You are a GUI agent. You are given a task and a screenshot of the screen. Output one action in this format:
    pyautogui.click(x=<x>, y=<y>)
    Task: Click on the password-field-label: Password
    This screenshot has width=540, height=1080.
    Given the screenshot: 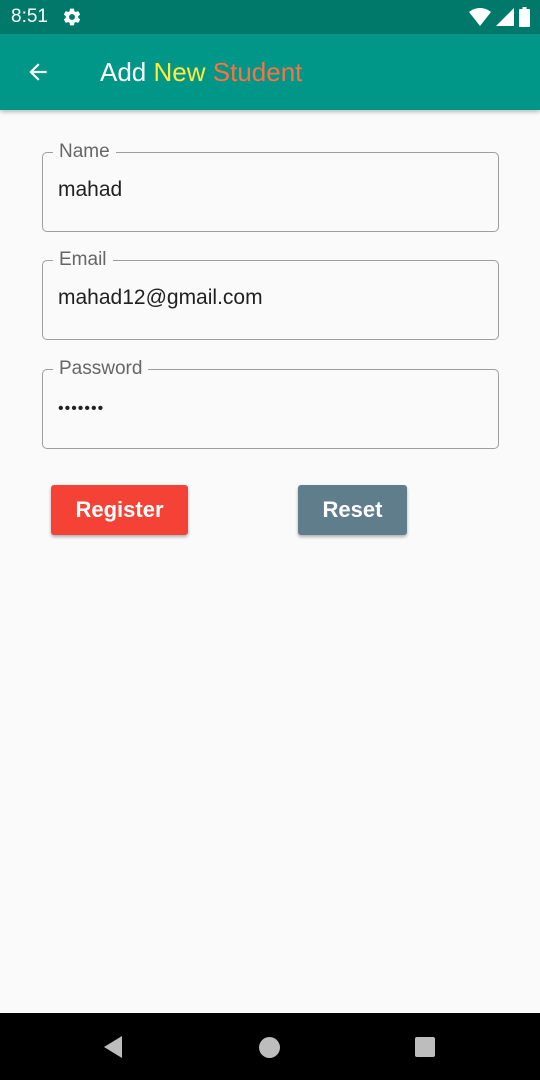 What is the action you would take?
    pyautogui.click(x=101, y=369)
    